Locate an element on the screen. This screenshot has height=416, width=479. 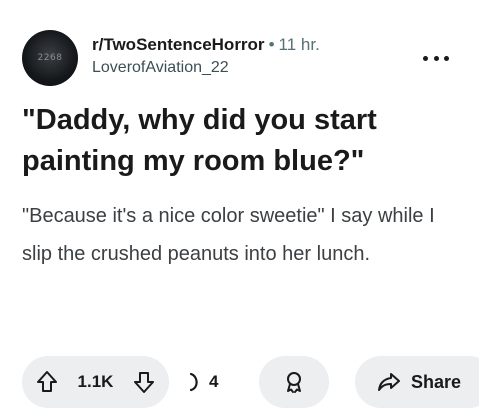
upvote-button is located at coordinates (47, 382).